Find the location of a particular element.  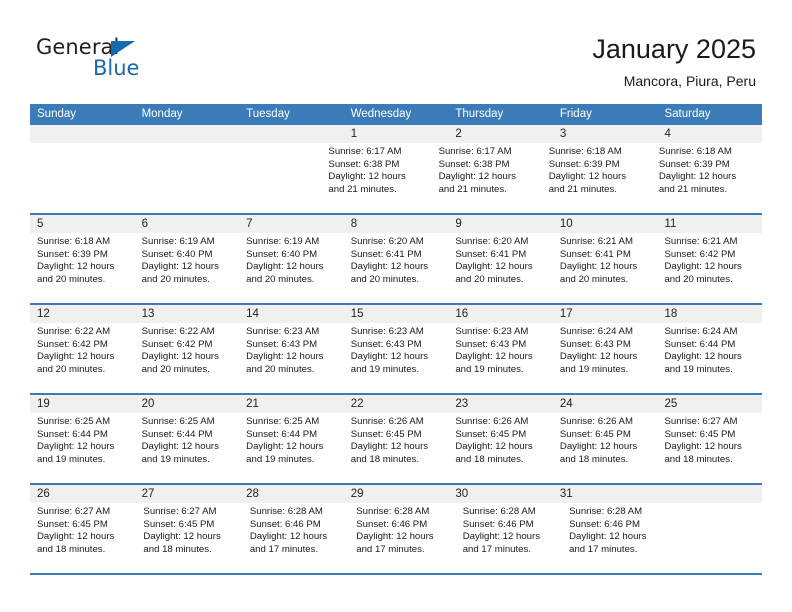

day-detail-line: Sunrise: 6:19 AM is located at coordinates (178, 241).